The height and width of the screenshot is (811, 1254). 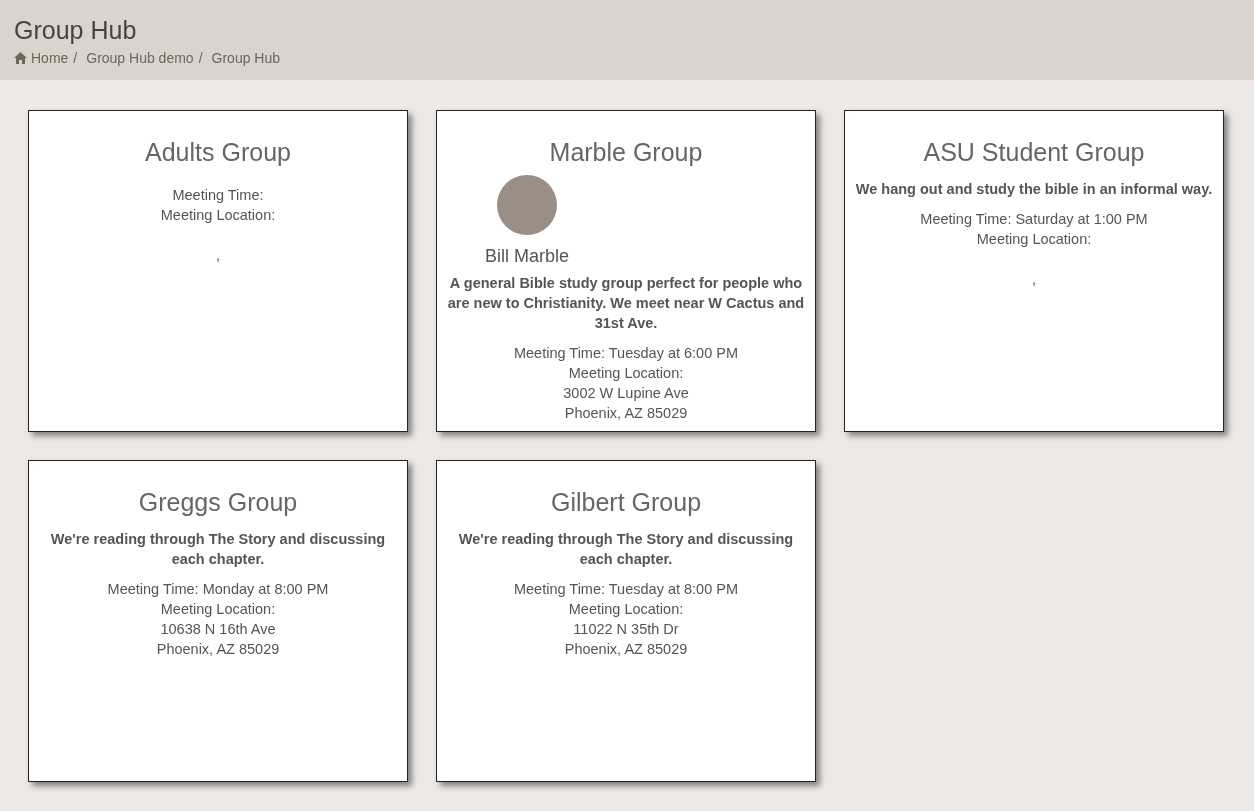 What do you see at coordinates (626, 353) in the screenshot?
I see `meeting-time: Meeting Time: Tuesday at 6:00 PM` at bounding box center [626, 353].